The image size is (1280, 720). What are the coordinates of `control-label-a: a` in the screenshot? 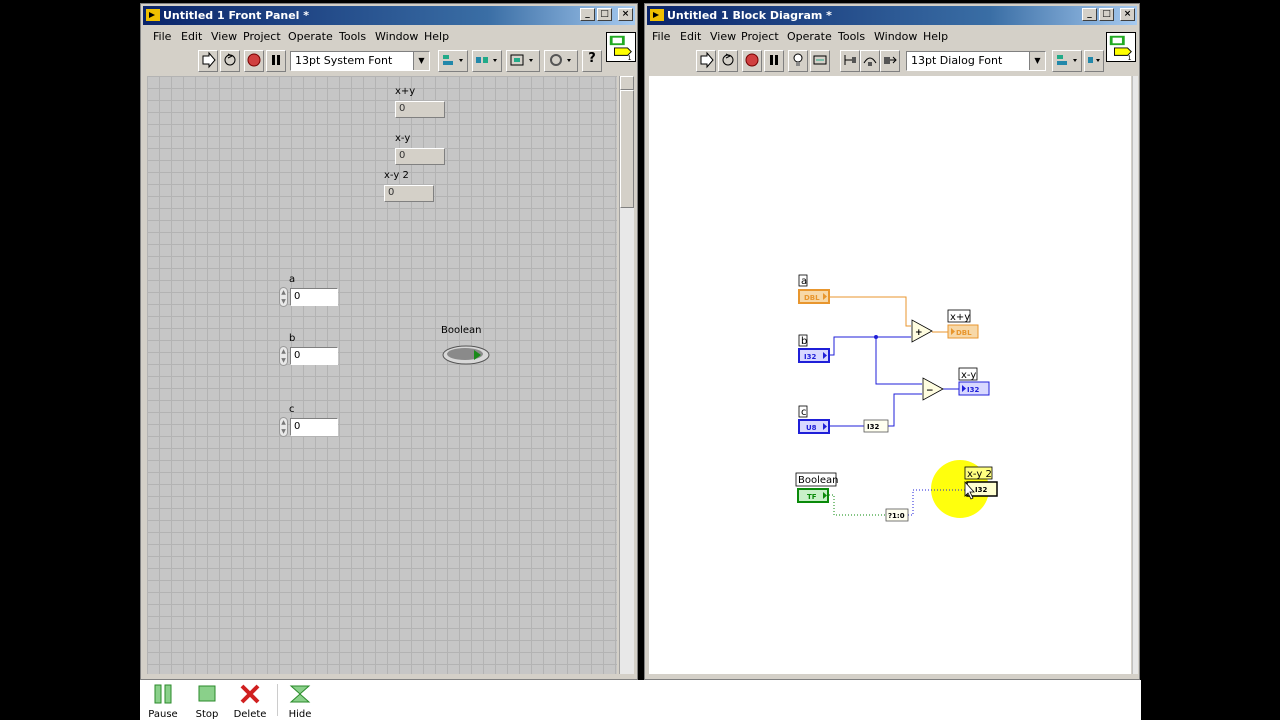 It's located at (292, 279).